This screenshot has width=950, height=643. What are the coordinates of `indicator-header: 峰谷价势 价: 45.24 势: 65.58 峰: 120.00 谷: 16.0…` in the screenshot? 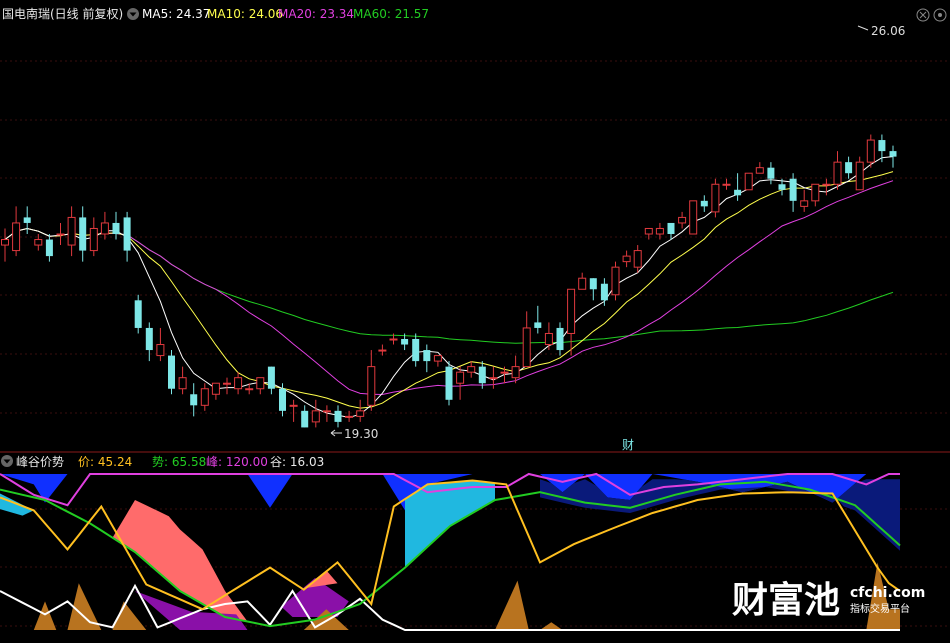 It's located at (162, 462).